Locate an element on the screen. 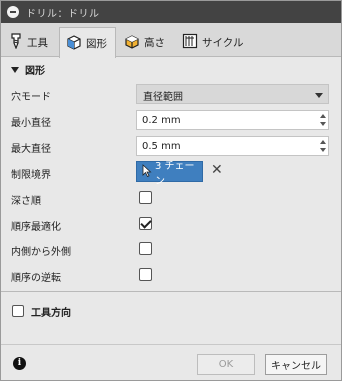  tab-heights: 高さ is located at coordinates (145, 42).